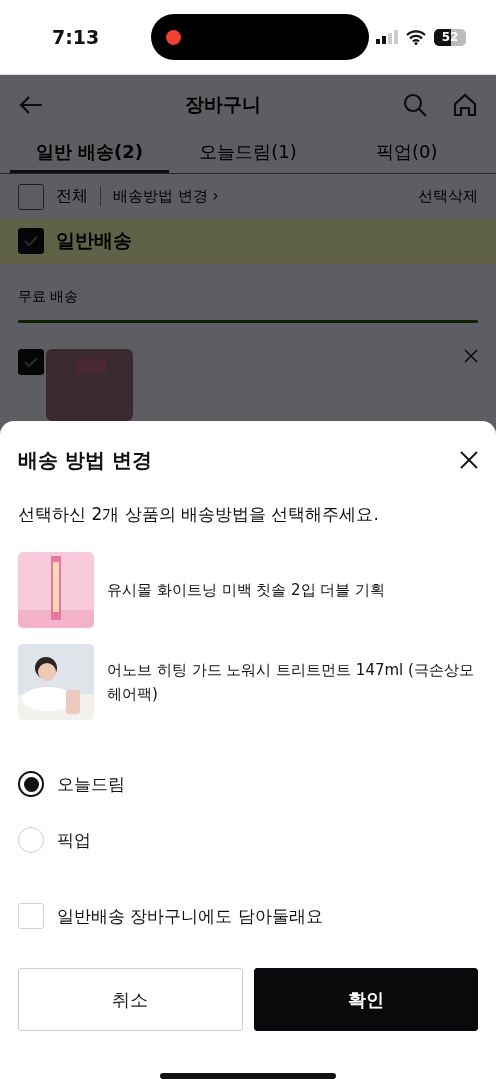  I want to click on sheet-title: 배송 방법 변경, so click(85, 460).